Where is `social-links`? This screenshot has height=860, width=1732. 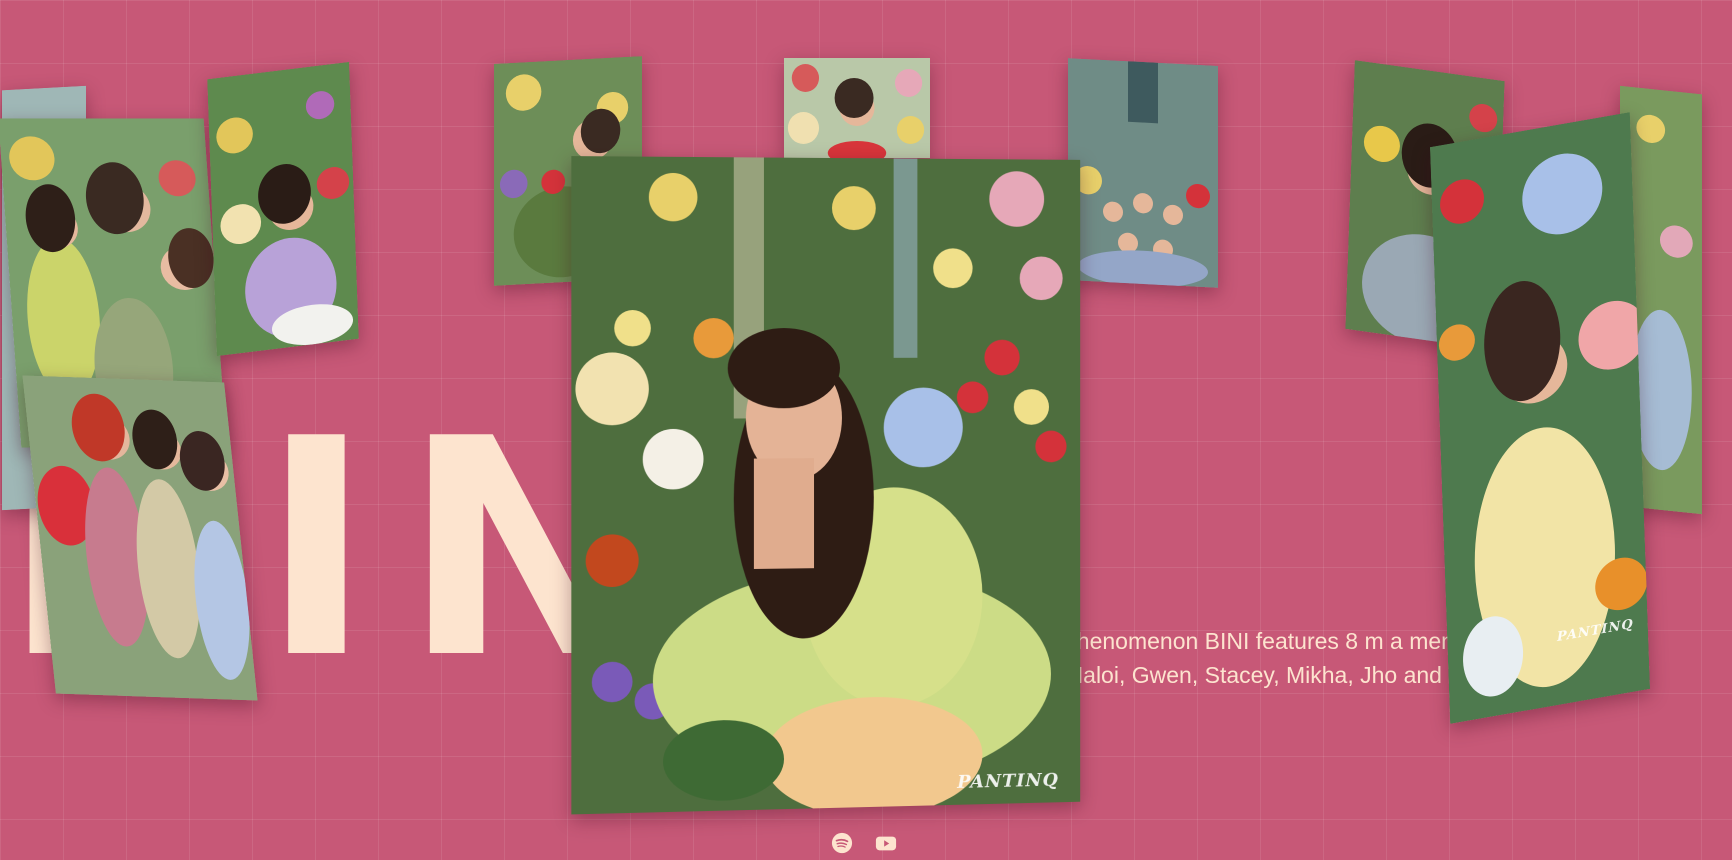 social-links is located at coordinates (864, 843).